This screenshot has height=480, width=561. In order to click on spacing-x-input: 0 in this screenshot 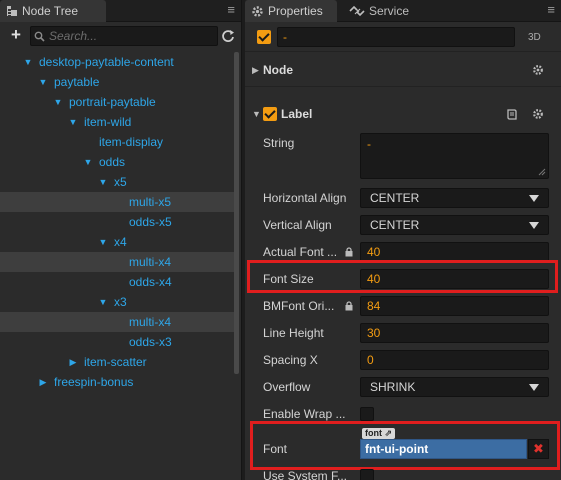, I will do `click(454, 360)`.